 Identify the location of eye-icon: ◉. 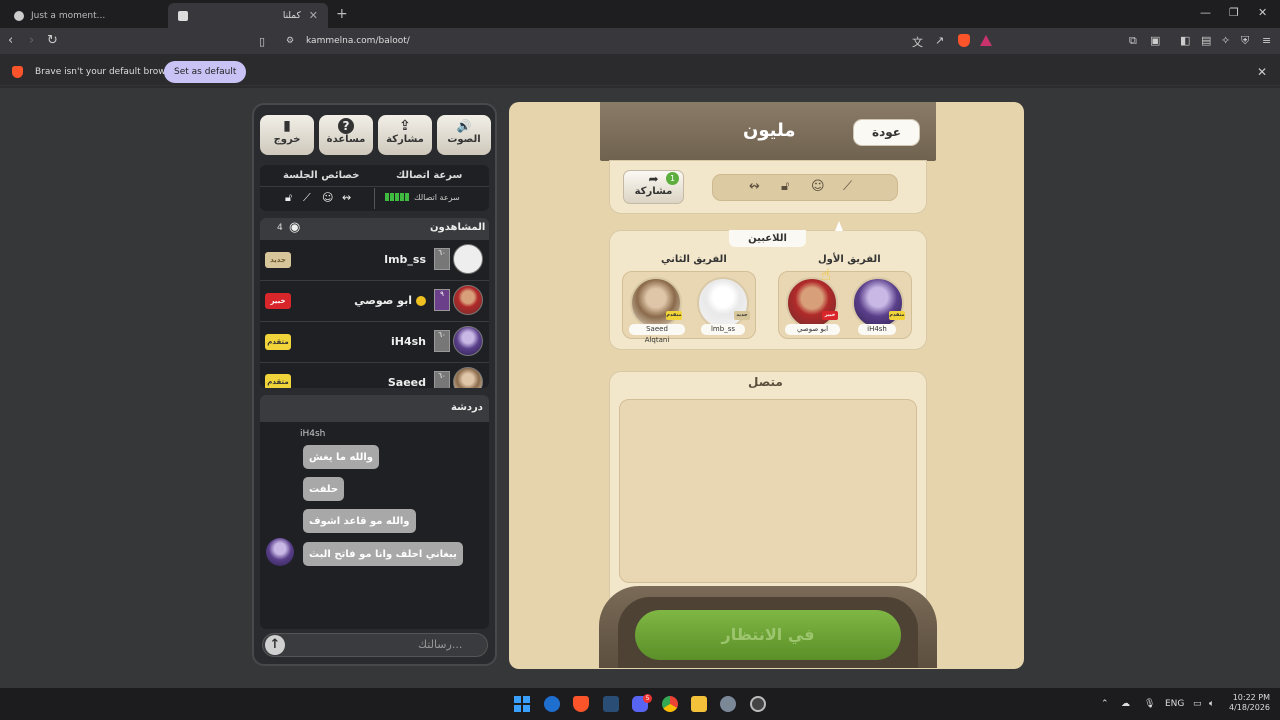
(295, 227).